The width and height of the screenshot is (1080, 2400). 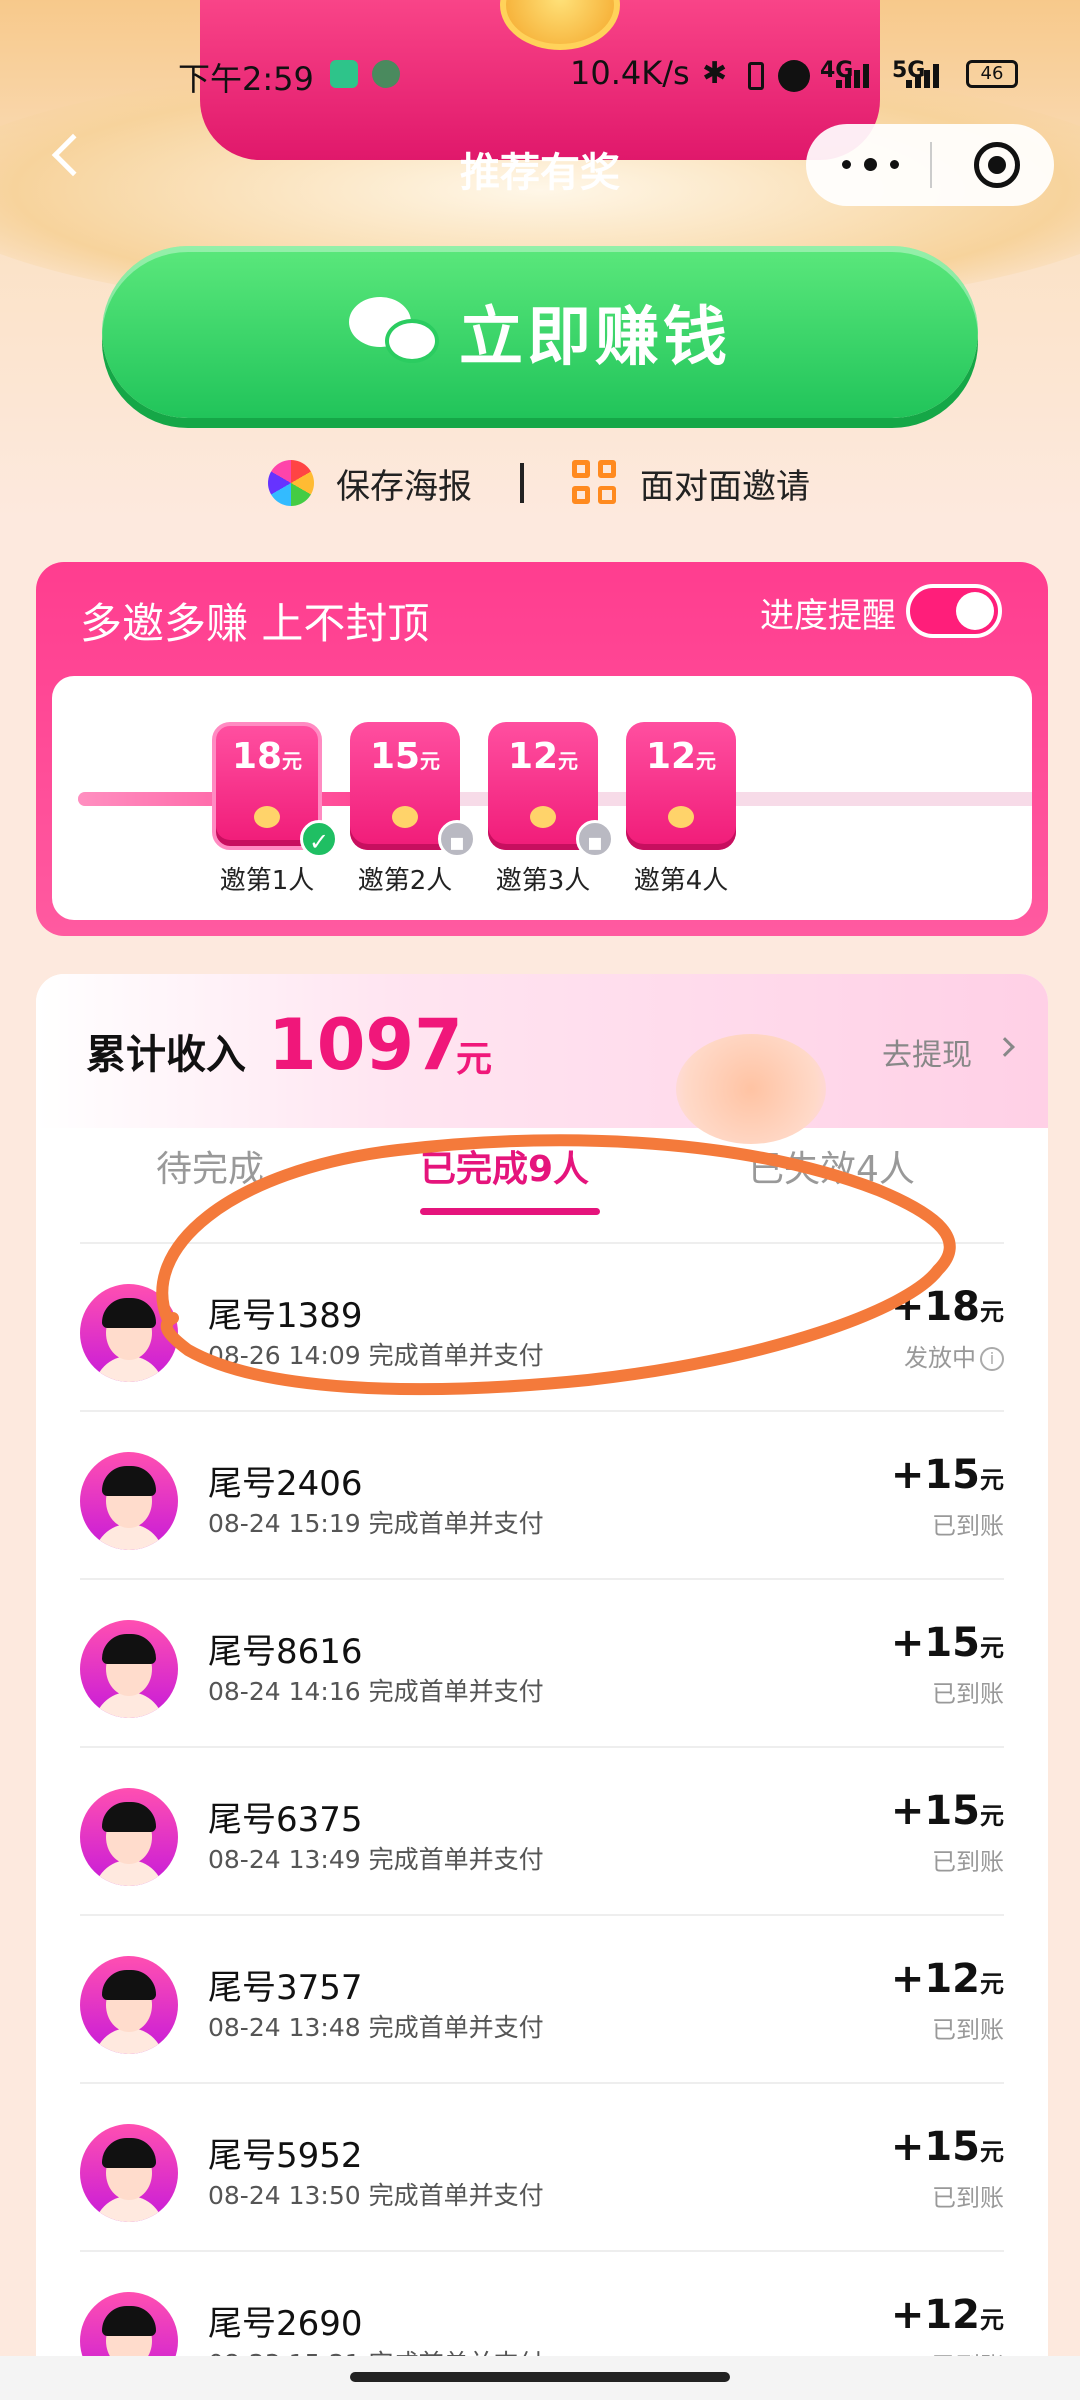 What do you see at coordinates (210, 1166) in the screenshot?
I see `tab-pending: 待完成` at bounding box center [210, 1166].